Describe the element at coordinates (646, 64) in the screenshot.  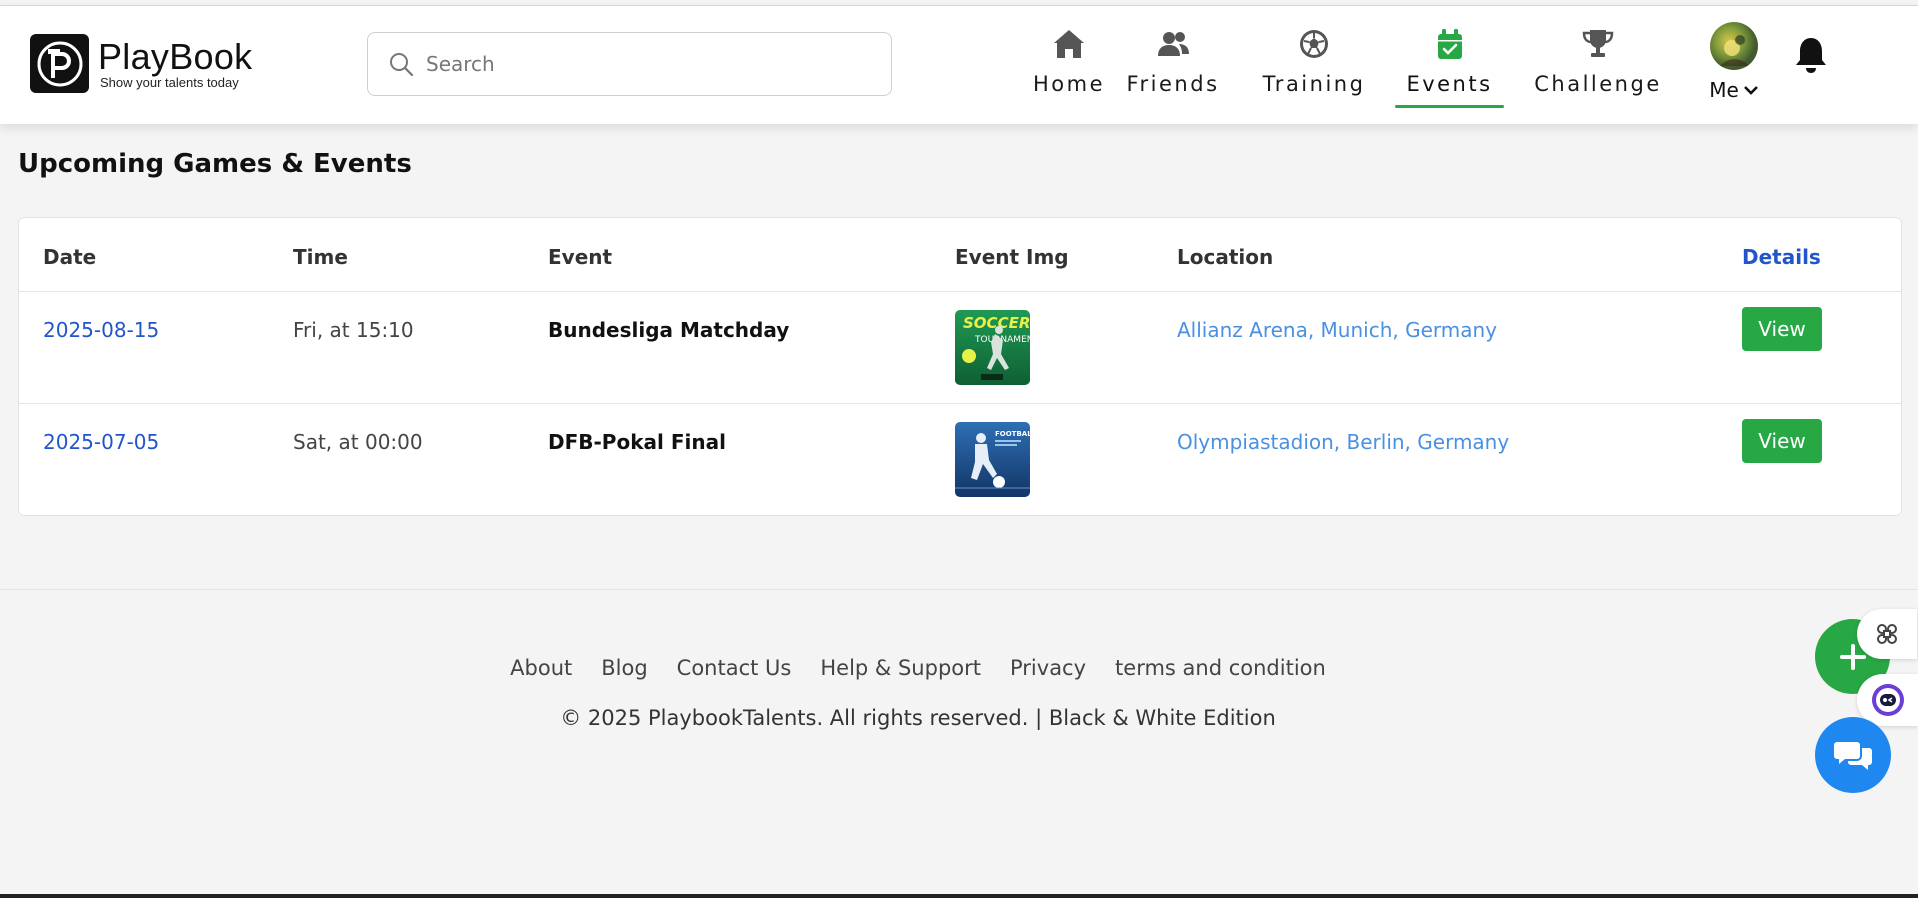
I see `search-input` at that location.